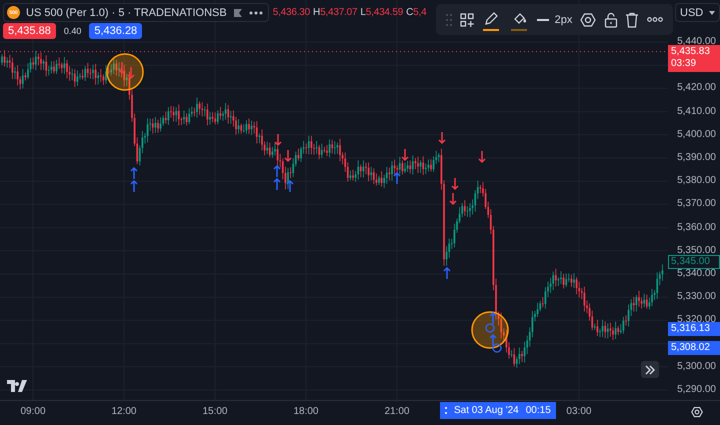  I want to click on chart-logo, so click(18, 386).